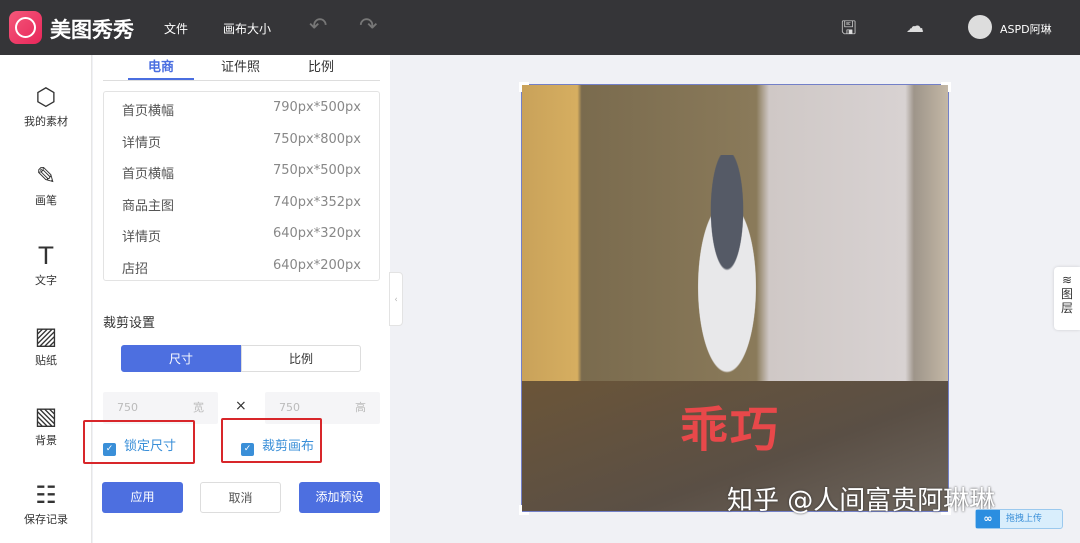 The height and width of the screenshot is (543, 1080). Describe the element at coordinates (318, 26) in the screenshot. I see `undo-icon: ↶` at that location.